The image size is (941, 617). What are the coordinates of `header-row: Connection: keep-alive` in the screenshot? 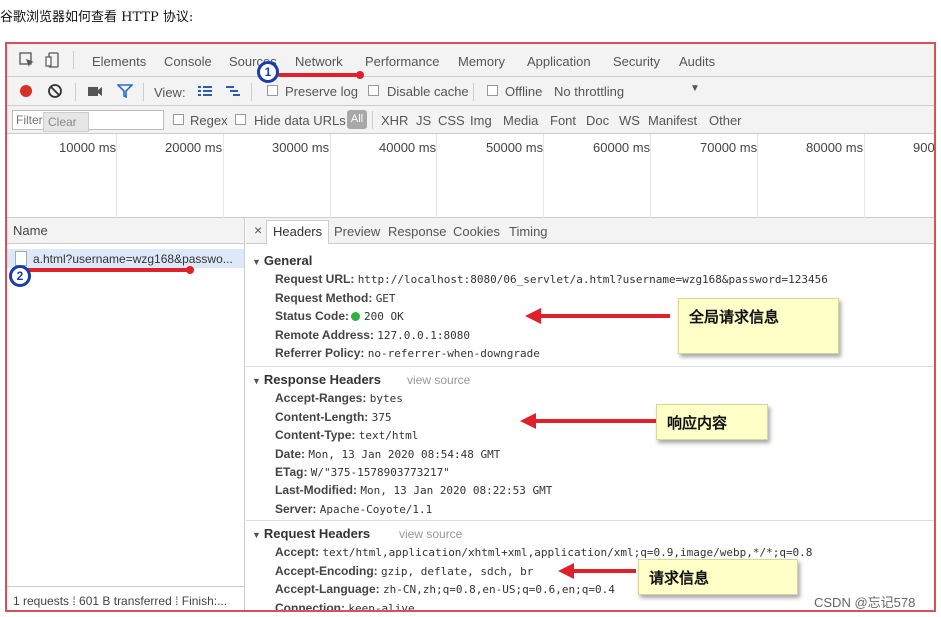 It's located at (345, 606).